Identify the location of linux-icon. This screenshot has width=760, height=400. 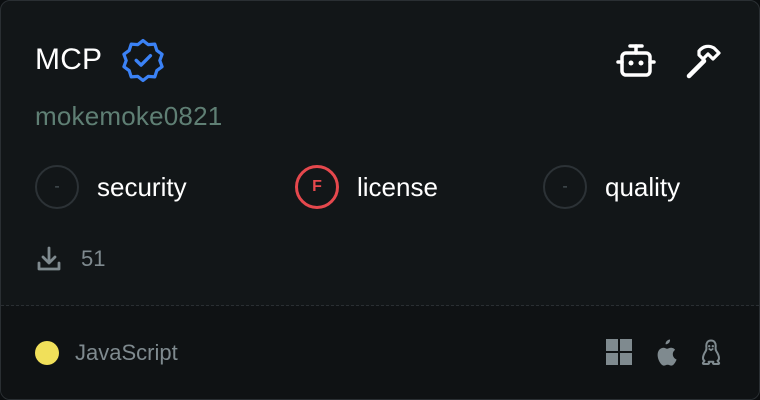
(711, 352).